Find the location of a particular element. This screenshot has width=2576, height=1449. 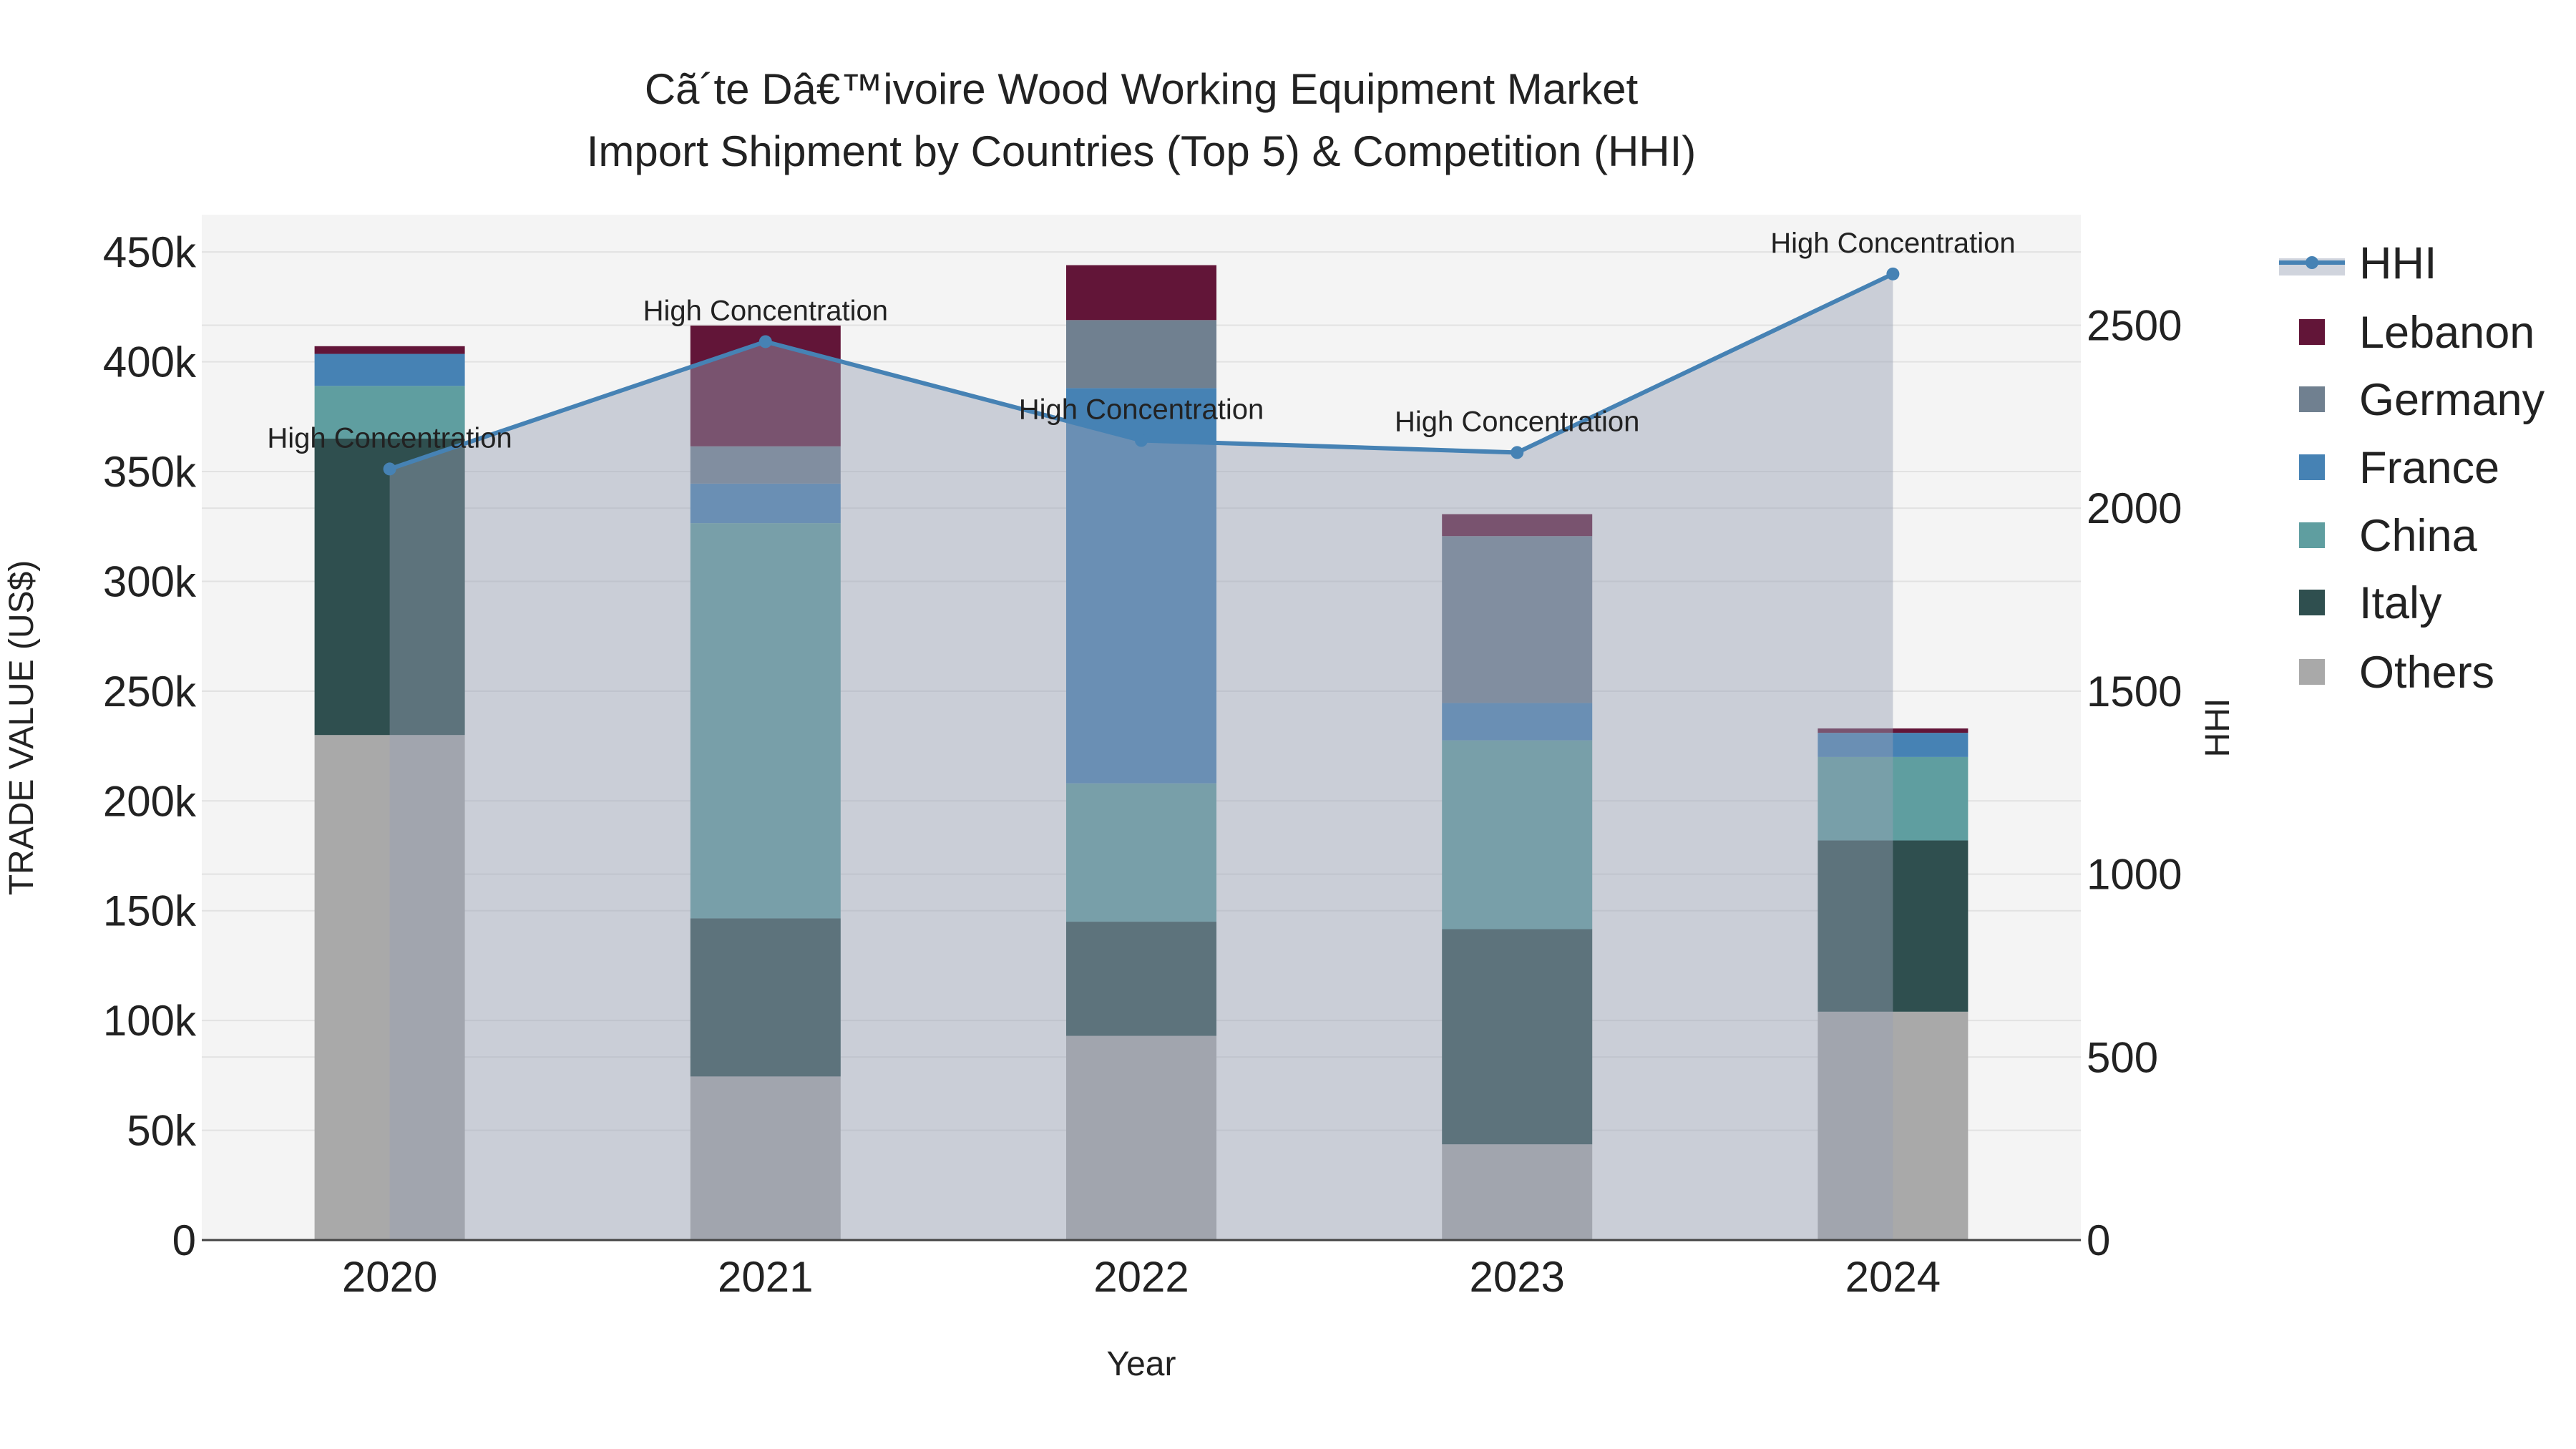

y-tick-label: 100k is located at coordinates (150, 1021).